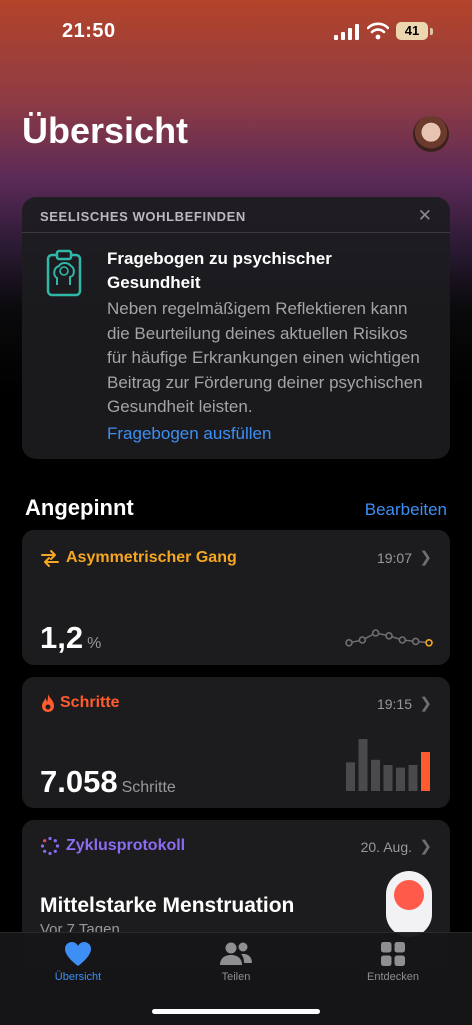  Describe the element at coordinates (151, 557) in the screenshot. I see `card-label: Asymmetrischer Gang` at that location.